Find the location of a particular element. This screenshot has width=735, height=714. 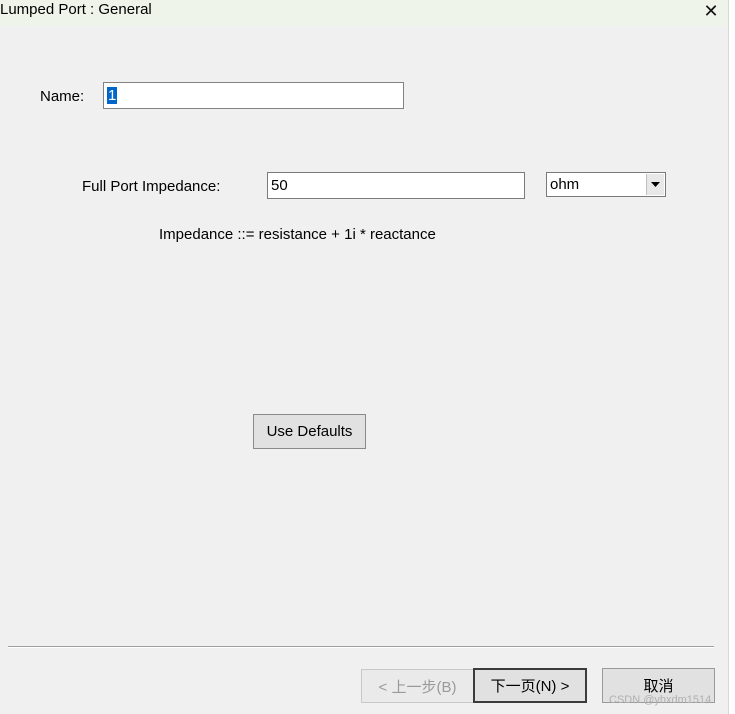

watermark-text: CSDN @yhxdm1514 is located at coordinates (660, 700).